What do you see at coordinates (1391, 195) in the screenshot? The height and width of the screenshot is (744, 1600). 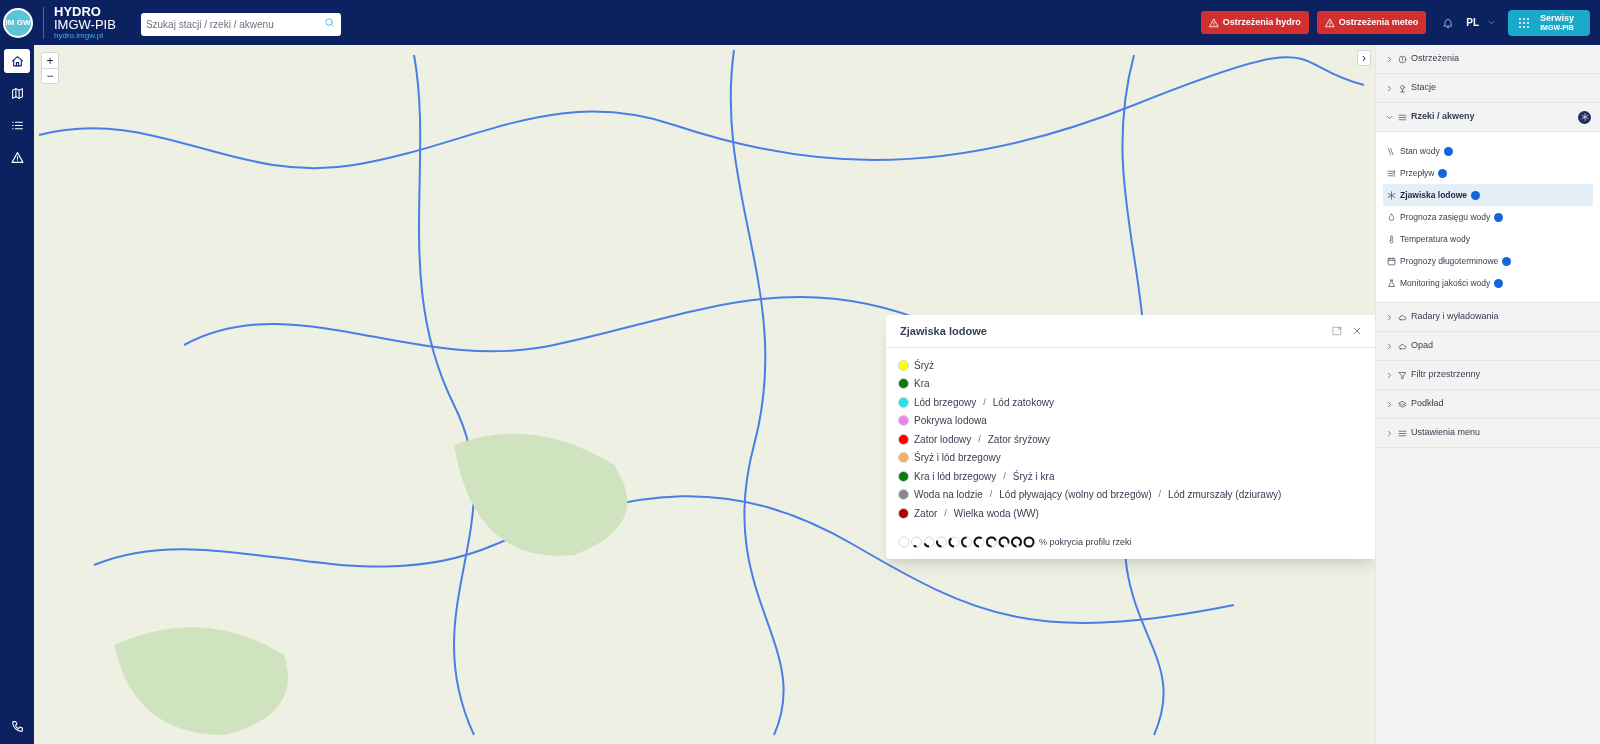 I see `snowflake-icon` at bounding box center [1391, 195].